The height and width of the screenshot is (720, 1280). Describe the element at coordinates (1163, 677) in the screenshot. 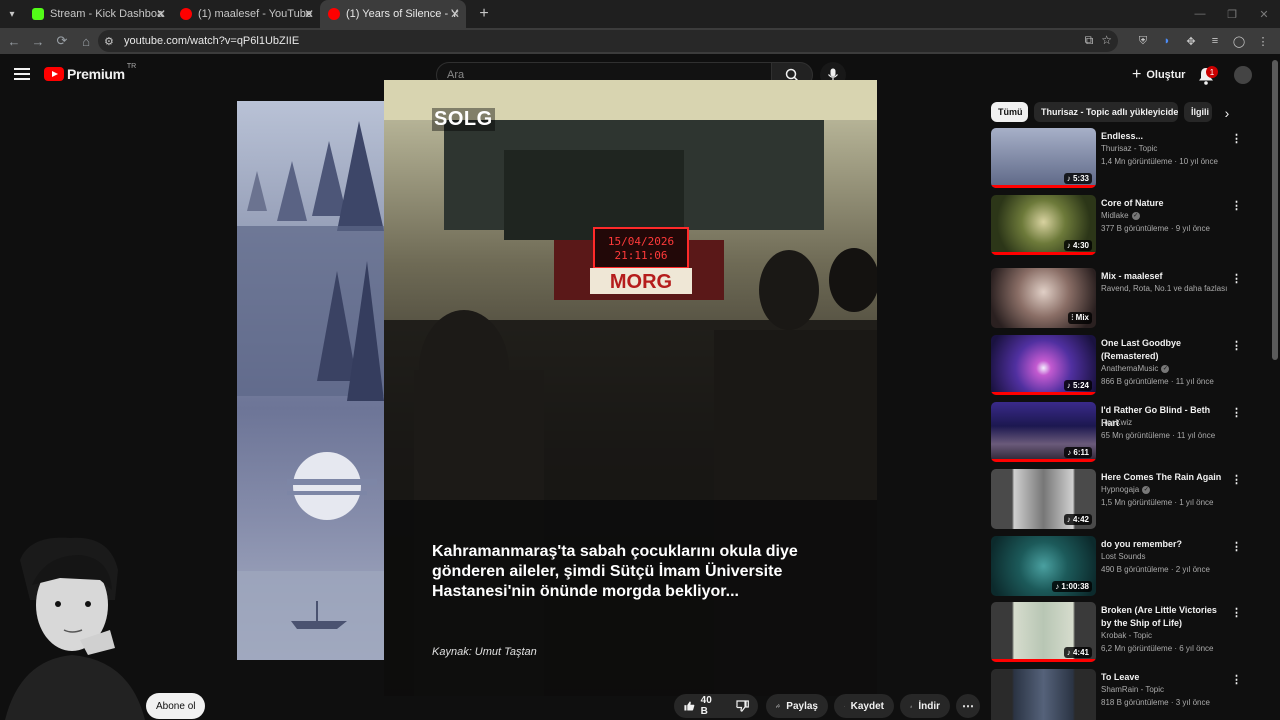

I see `video-title: To Leave` at that location.